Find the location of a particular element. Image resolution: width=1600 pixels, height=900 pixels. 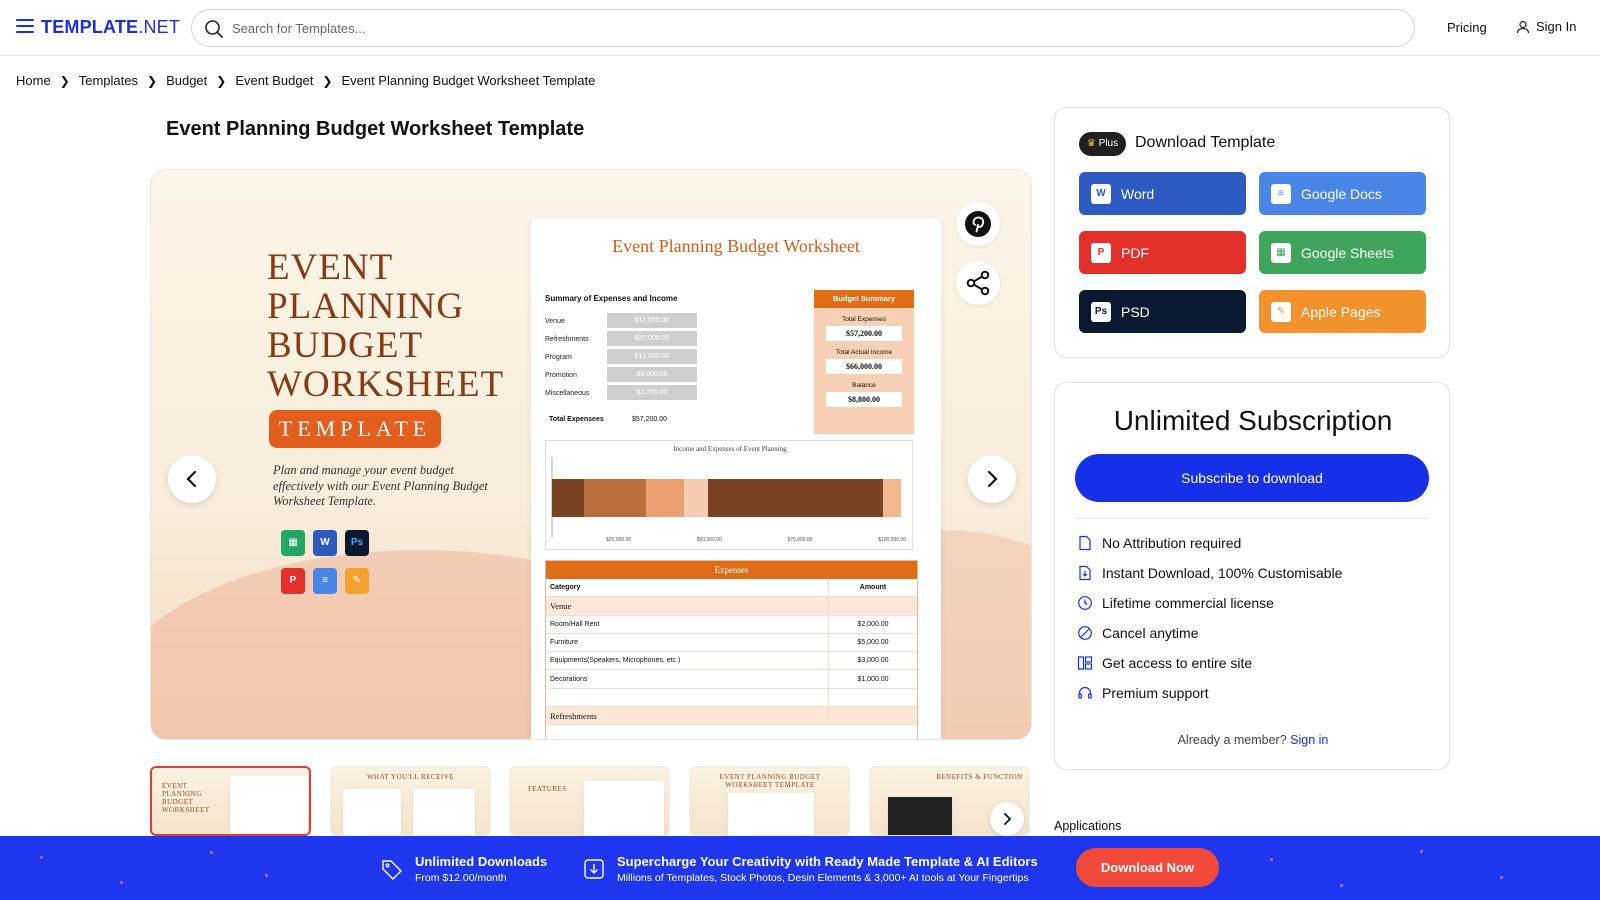

summary-label: Venue is located at coordinates (555, 321).